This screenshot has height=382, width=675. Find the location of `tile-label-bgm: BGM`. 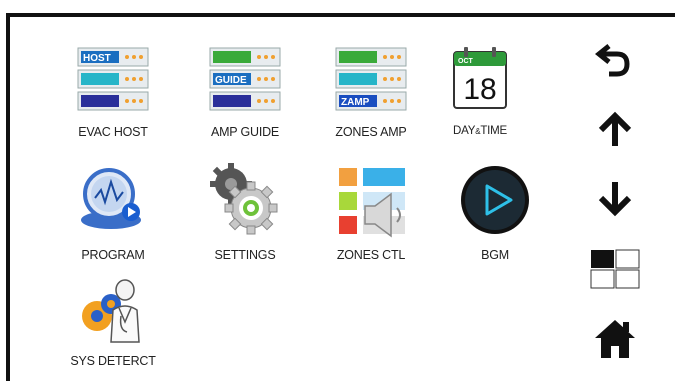

tile-label-bgm: BGM is located at coordinates (495, 255).